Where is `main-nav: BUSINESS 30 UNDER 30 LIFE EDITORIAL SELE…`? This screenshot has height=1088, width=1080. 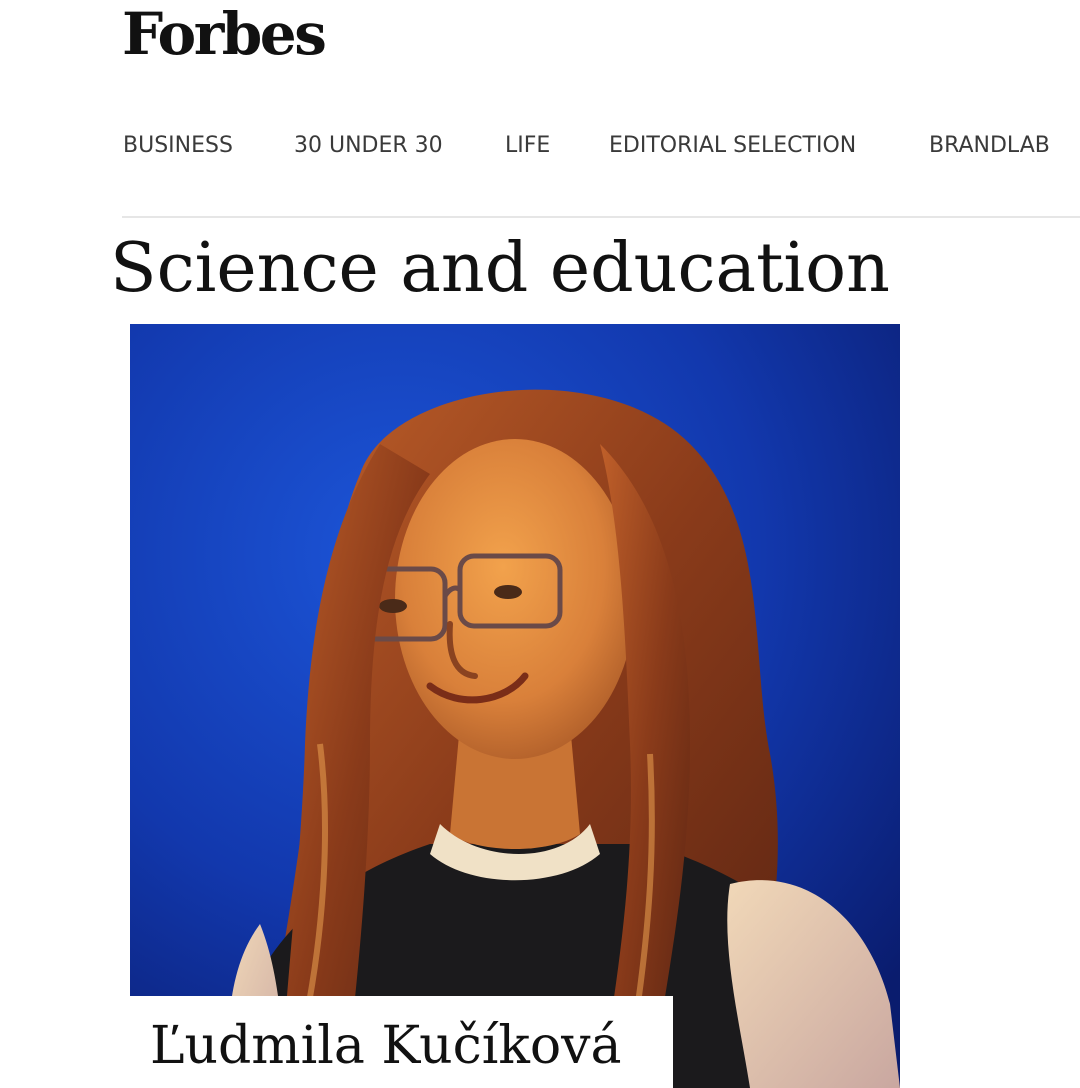 main-nav: BUSINESS 30 UNDER 30 LIFE EDITORIAL SELE… is located at coordinates (540, 146).